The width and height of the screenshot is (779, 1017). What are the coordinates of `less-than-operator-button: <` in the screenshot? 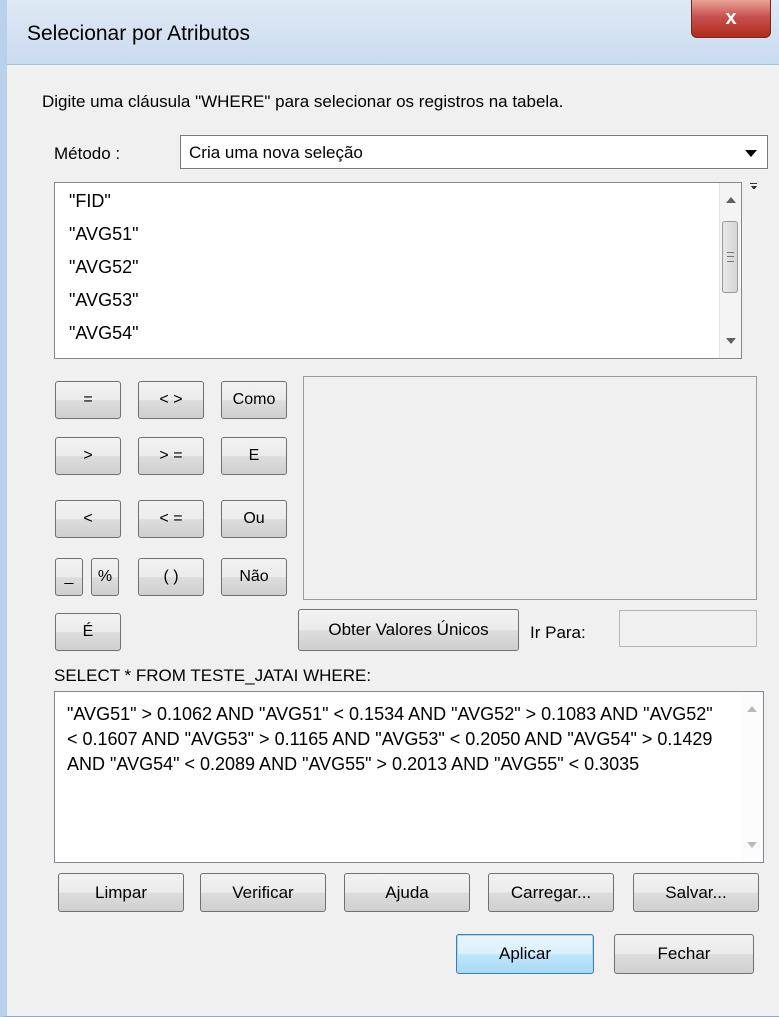 It's located at (88, 519).